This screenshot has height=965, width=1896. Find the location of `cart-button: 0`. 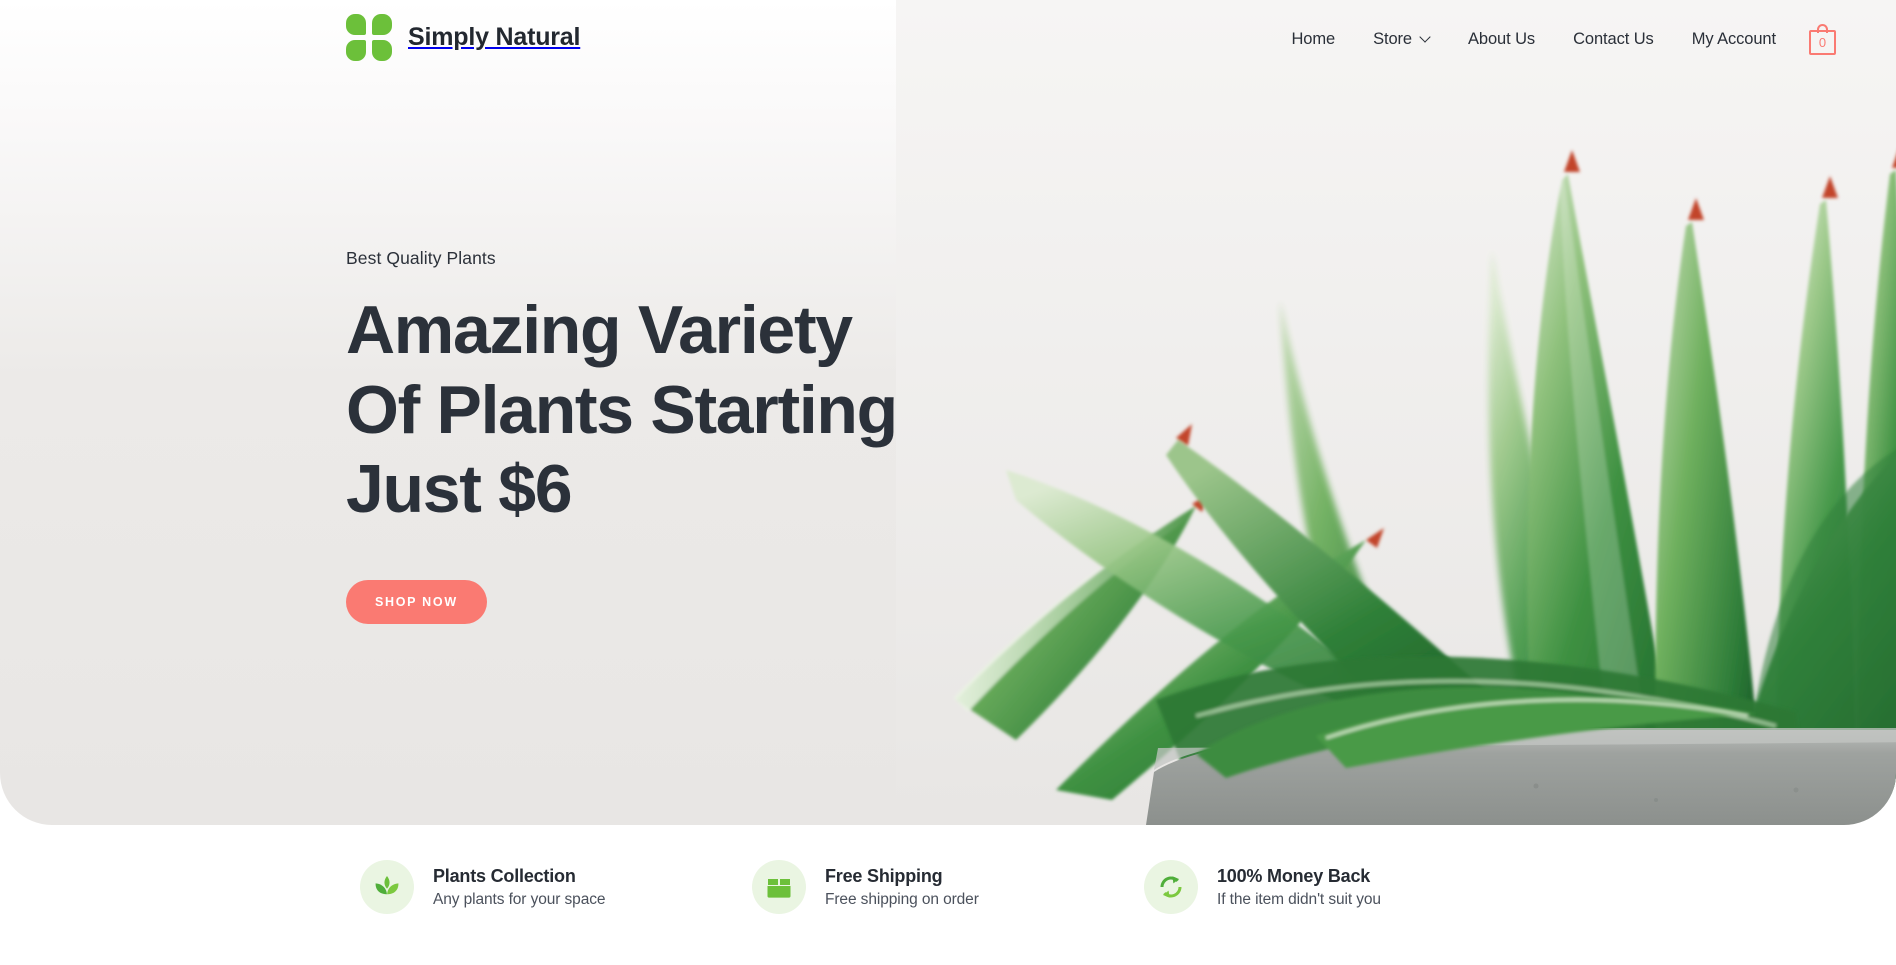

cart-button: 0 is located at coordinates (1822, 39).